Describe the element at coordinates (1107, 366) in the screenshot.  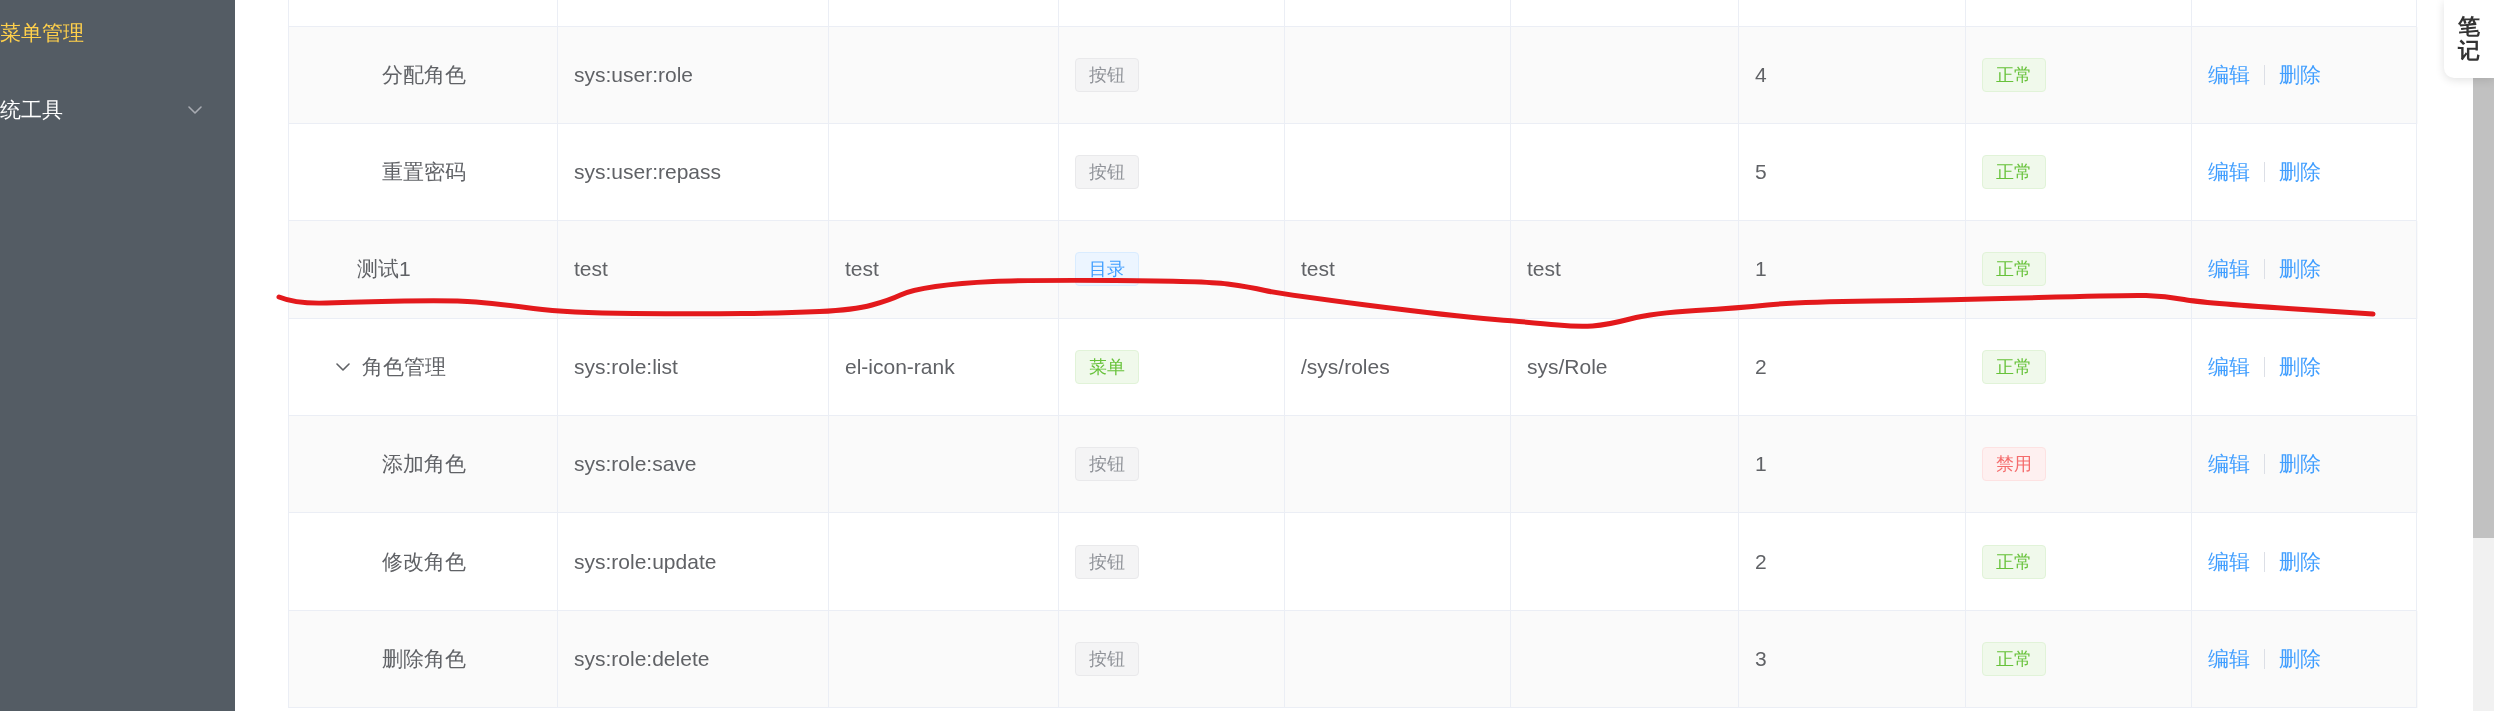
I see `type-tag: 菜单` at that location.